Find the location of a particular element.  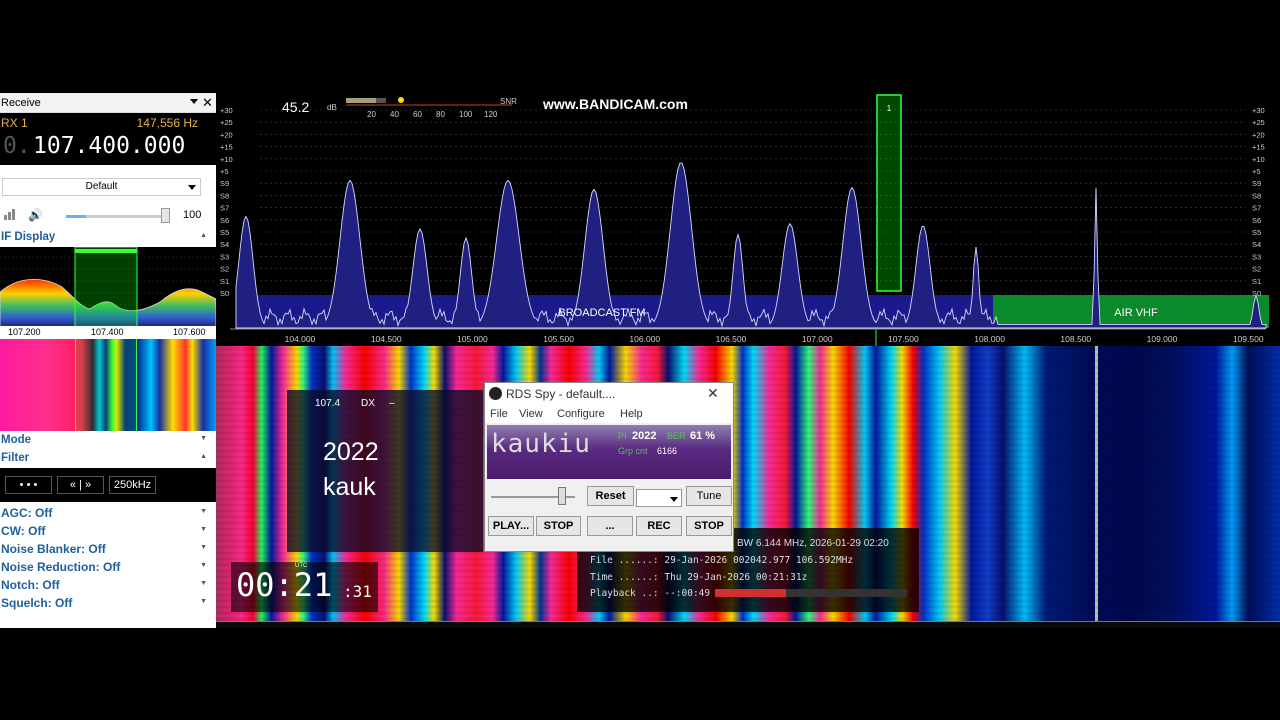

snr-tick: 40 is located at coordinates (394, 114).